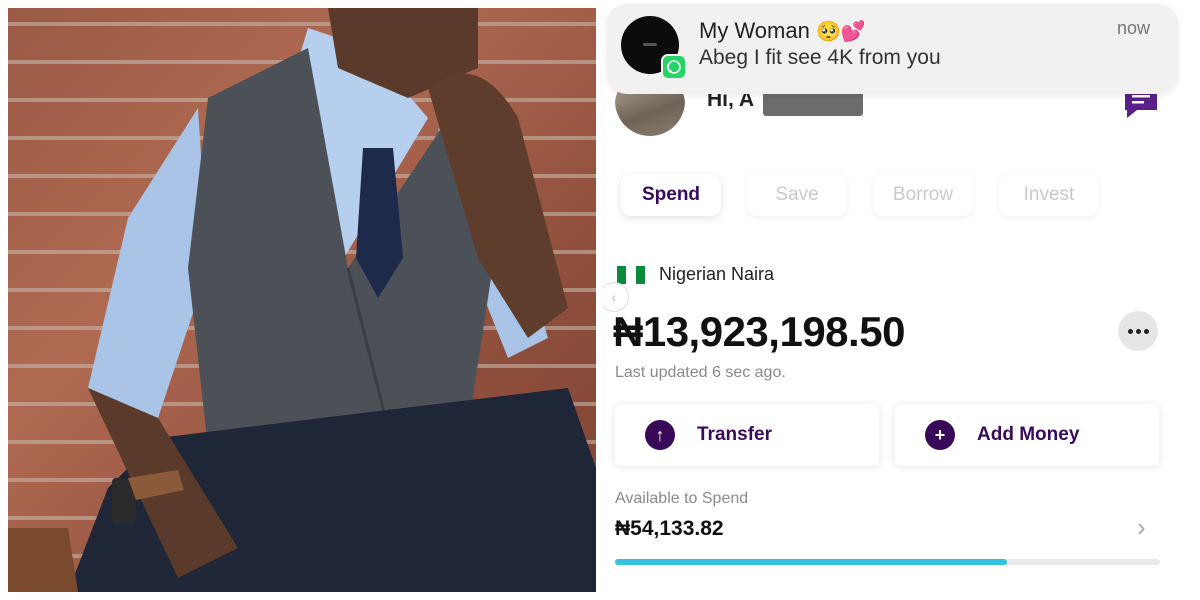 The width and height of the screenshot is (1200, 600). I want to click on sender-emojis: 🥺💕, so click(840, 32).